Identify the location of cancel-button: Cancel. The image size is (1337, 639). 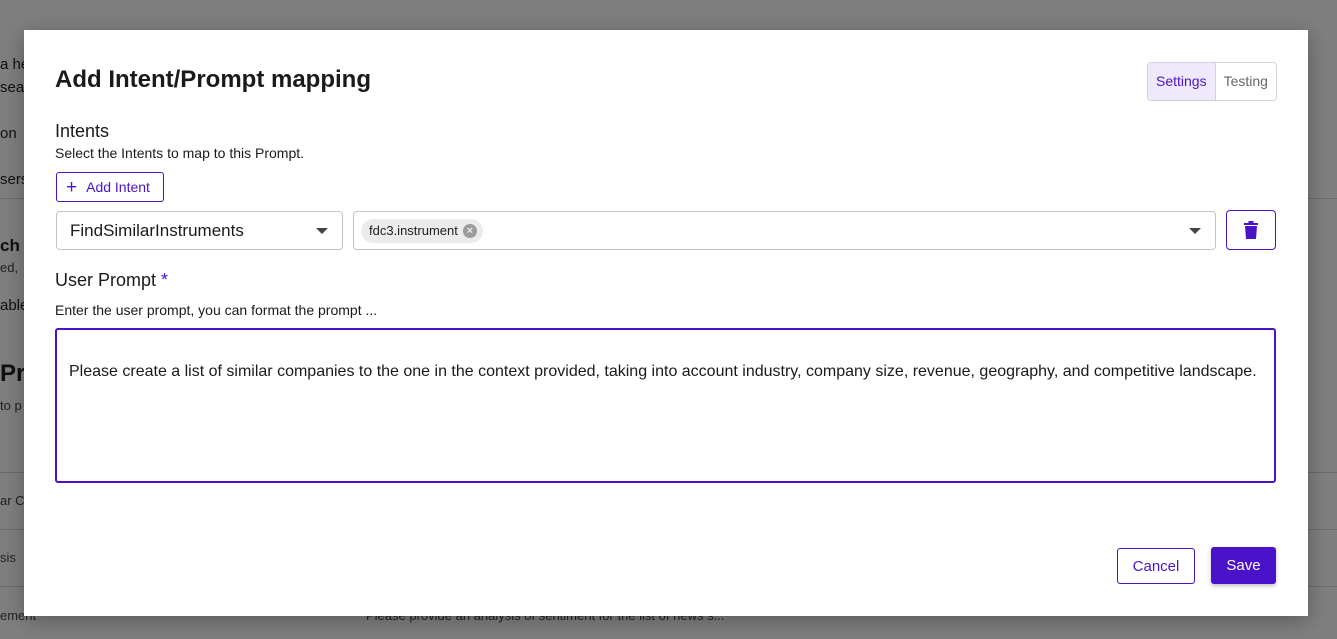
(1156, 566).